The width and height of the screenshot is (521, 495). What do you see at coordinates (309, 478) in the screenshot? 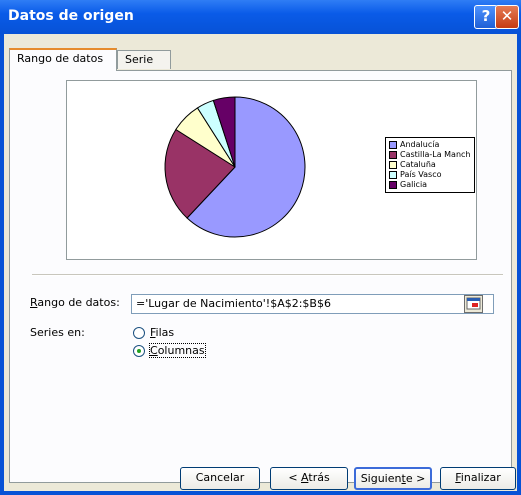
I see `back-button: < Atrás` at bounding box center [309, 478].